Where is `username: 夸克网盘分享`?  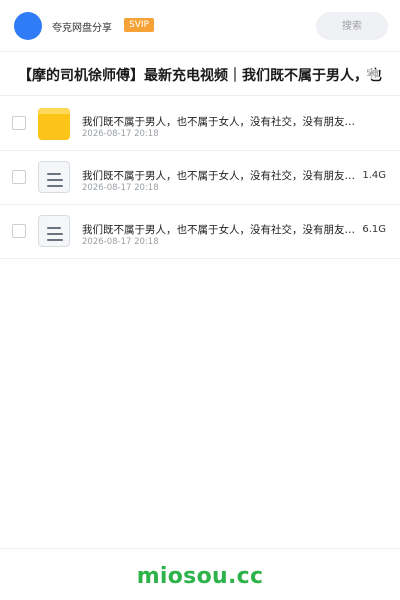 username: 夸克网盘分享 is located at coordinates (82, 28).